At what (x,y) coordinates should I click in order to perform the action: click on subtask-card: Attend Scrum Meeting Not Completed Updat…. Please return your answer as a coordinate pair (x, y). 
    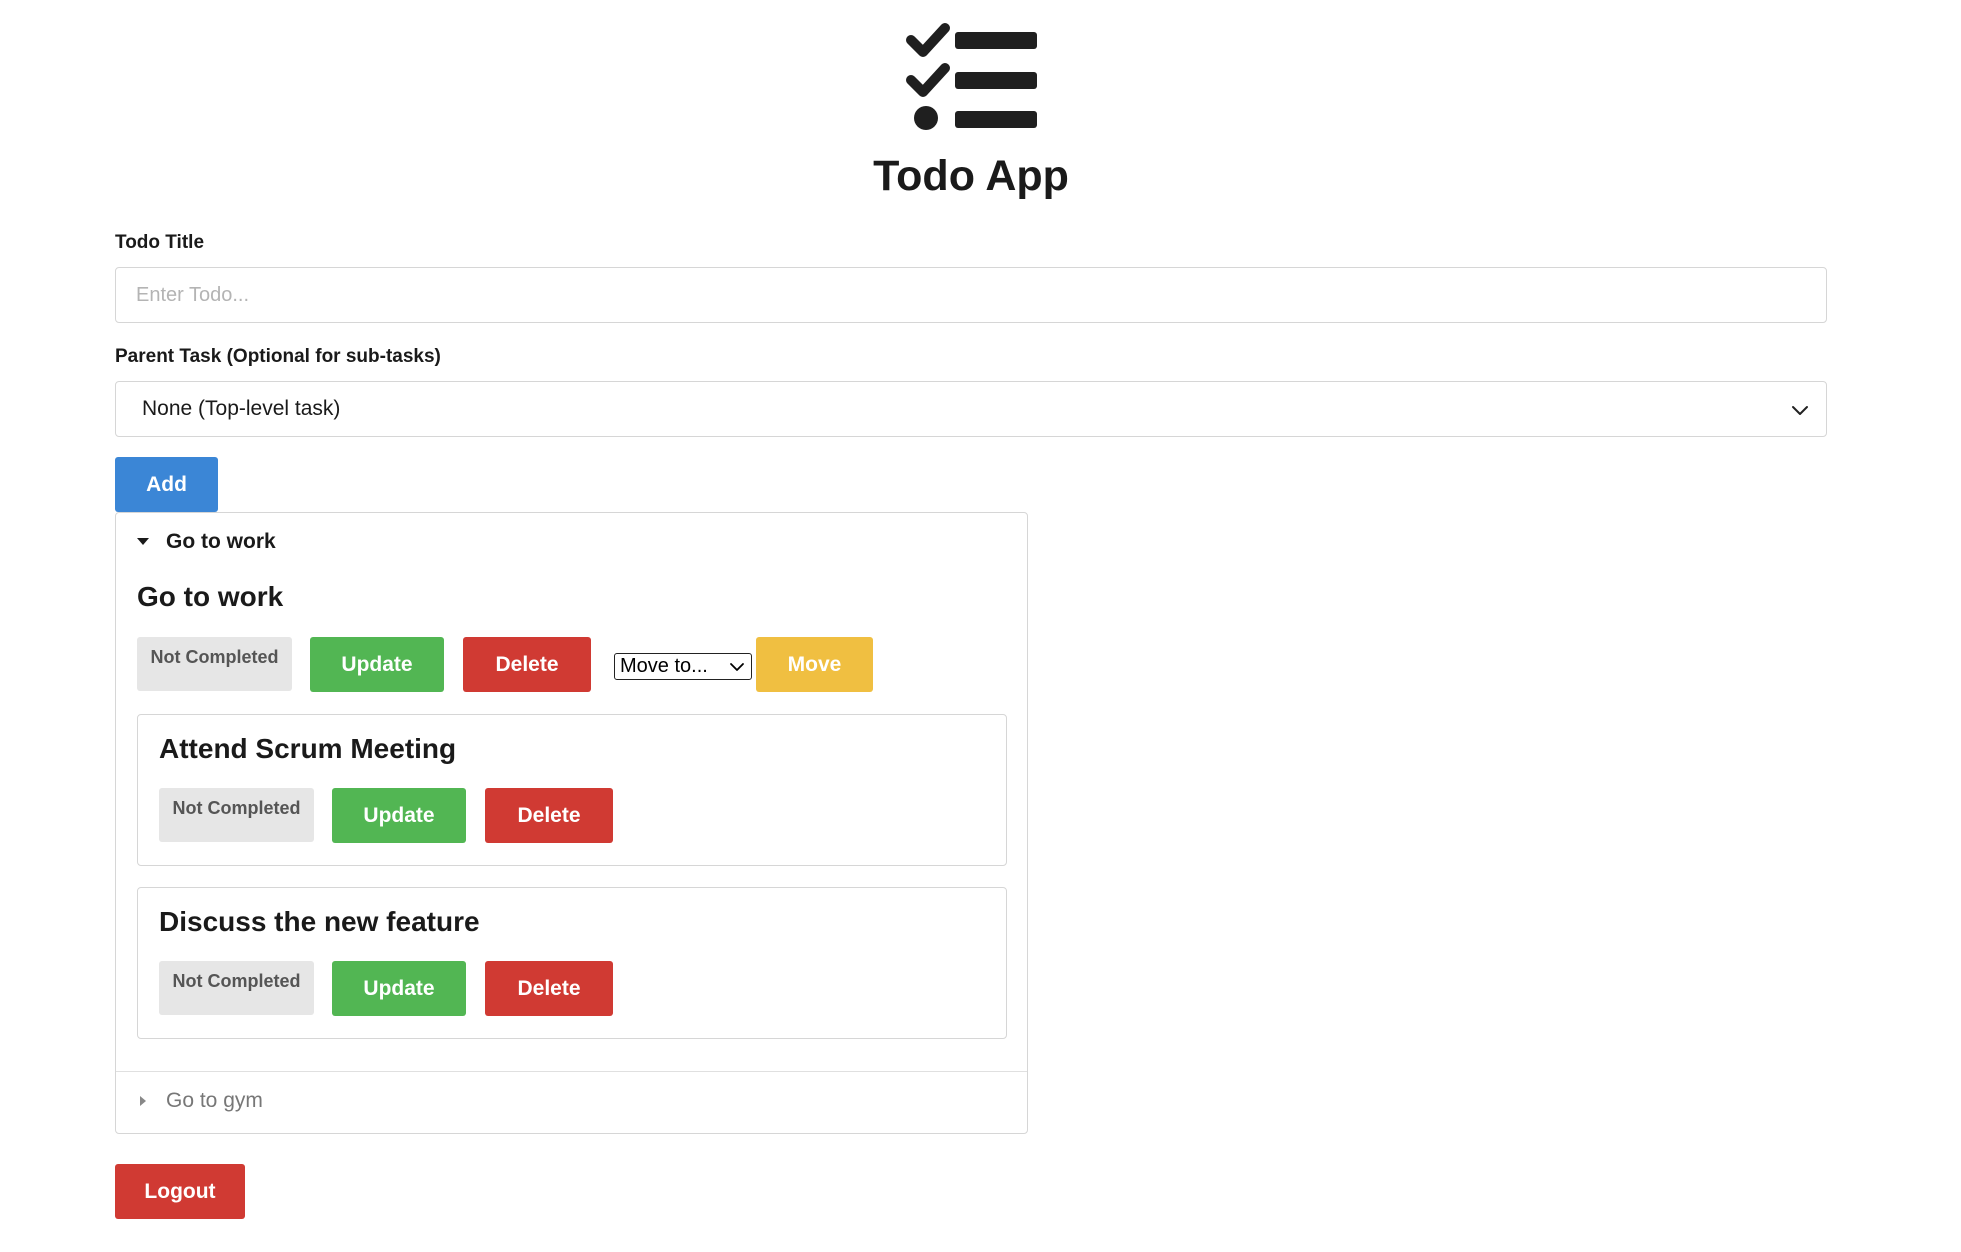
    Looking at the image, I should click on (572, 790).